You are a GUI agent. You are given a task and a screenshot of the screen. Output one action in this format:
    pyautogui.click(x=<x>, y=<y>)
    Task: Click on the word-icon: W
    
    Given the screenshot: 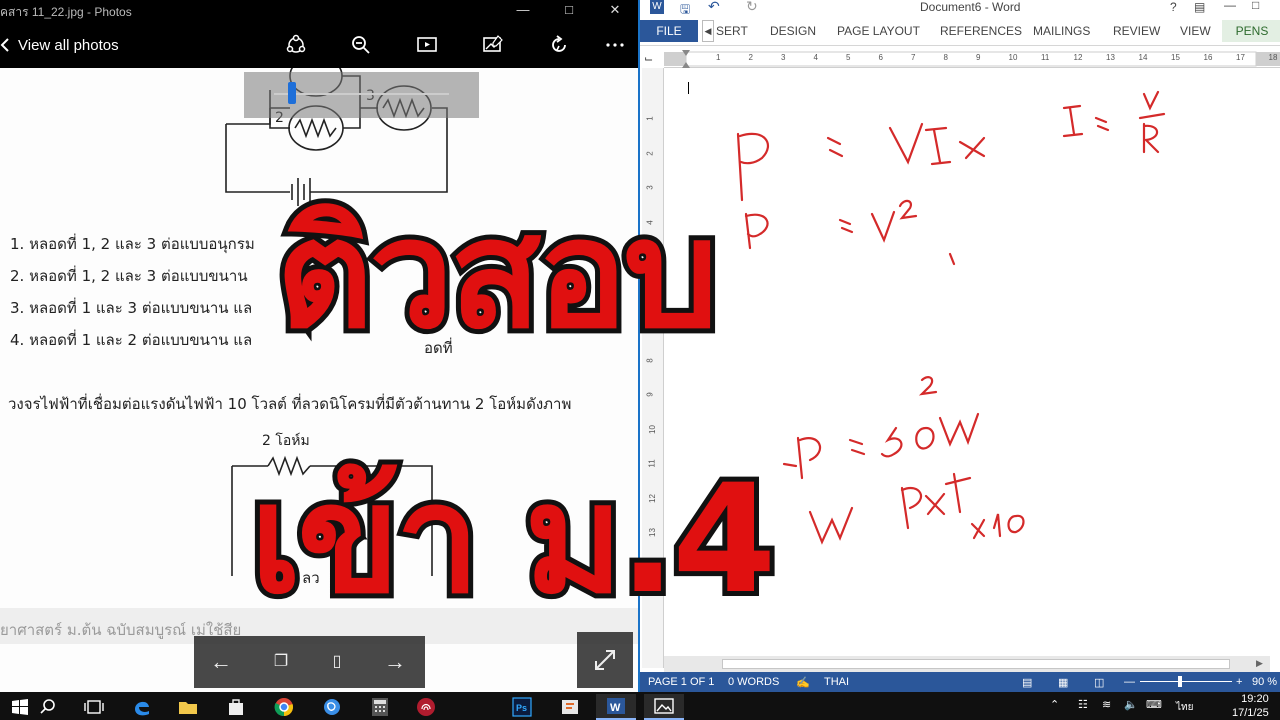 What is the action you would take?
    pyautogui.click(x=616, y=707)
    